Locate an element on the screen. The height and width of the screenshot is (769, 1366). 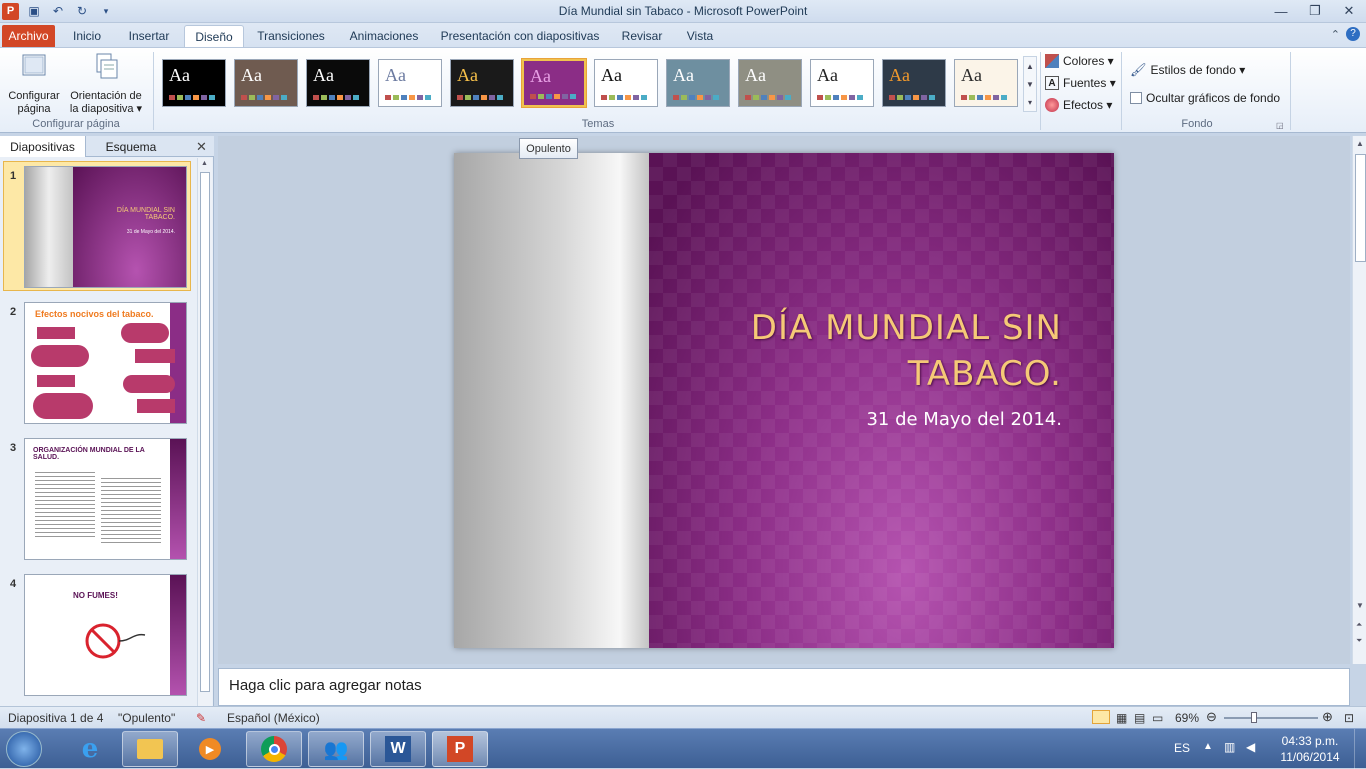
normal-view-icon is located at coordinates (1101, 717).